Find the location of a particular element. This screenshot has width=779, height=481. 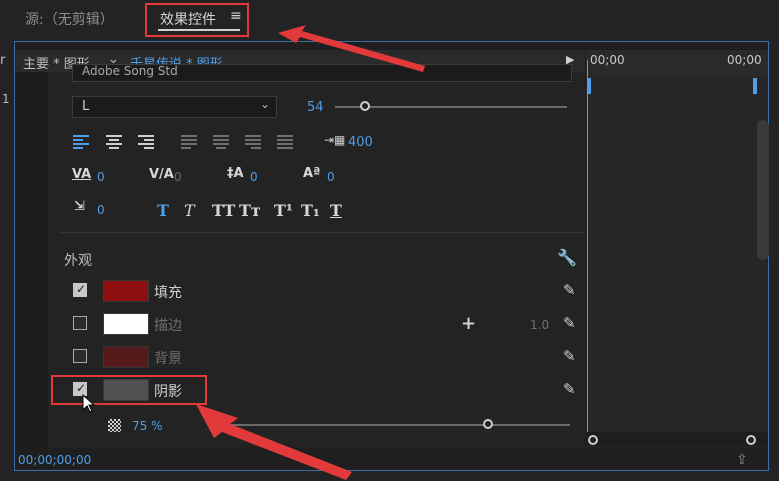

mouse-cursor-icon is located at coordinates (89, 403).